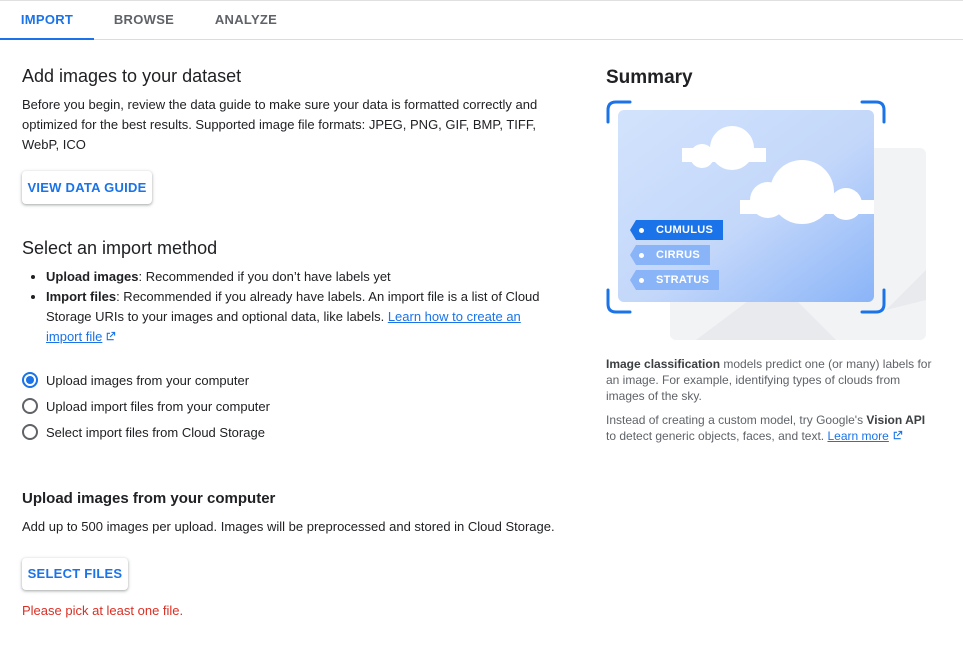  Describe the element at coordinates (30, 380) in the screenshot. I see `radio-checked-icon` at that location.